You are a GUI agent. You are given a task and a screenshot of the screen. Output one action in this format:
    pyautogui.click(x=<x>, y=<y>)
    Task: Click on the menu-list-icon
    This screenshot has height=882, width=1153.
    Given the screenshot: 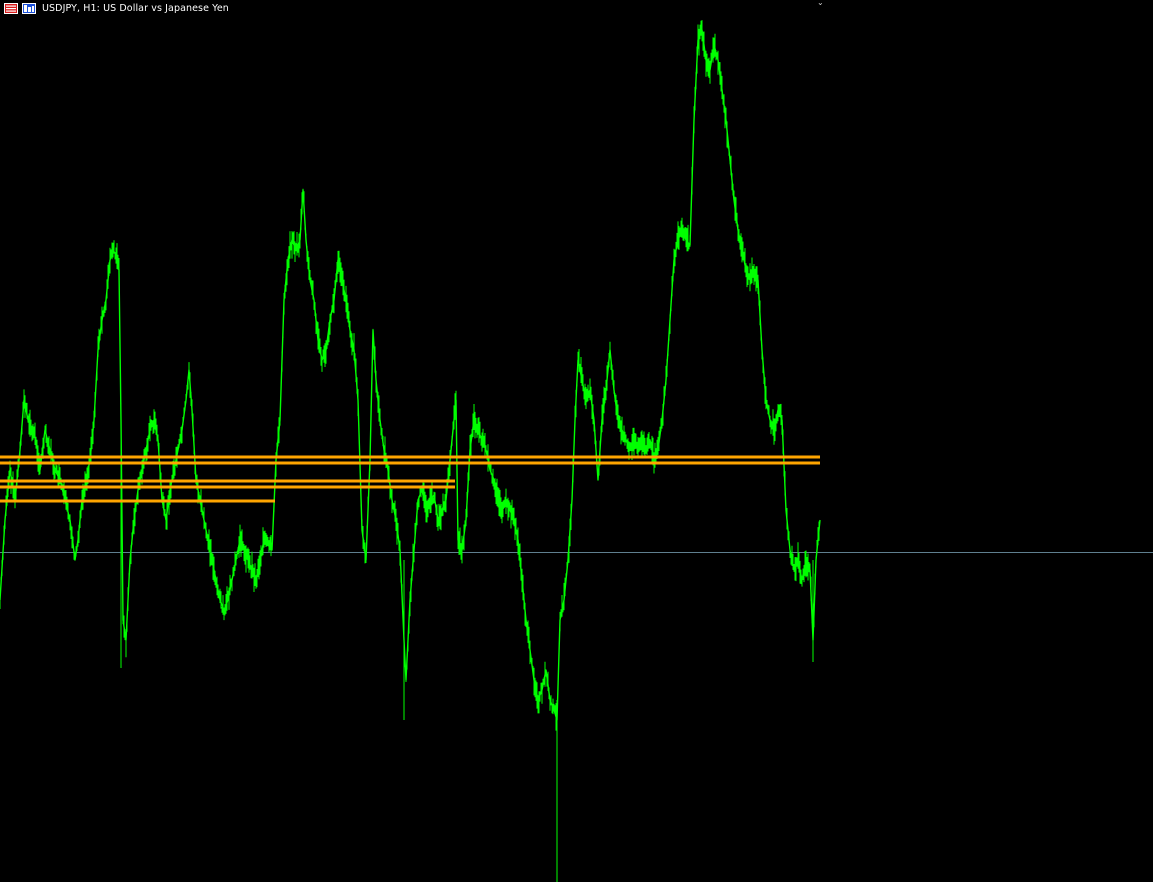 What is the action you would take?
    pyautogui.click(x=11, y=8)
    